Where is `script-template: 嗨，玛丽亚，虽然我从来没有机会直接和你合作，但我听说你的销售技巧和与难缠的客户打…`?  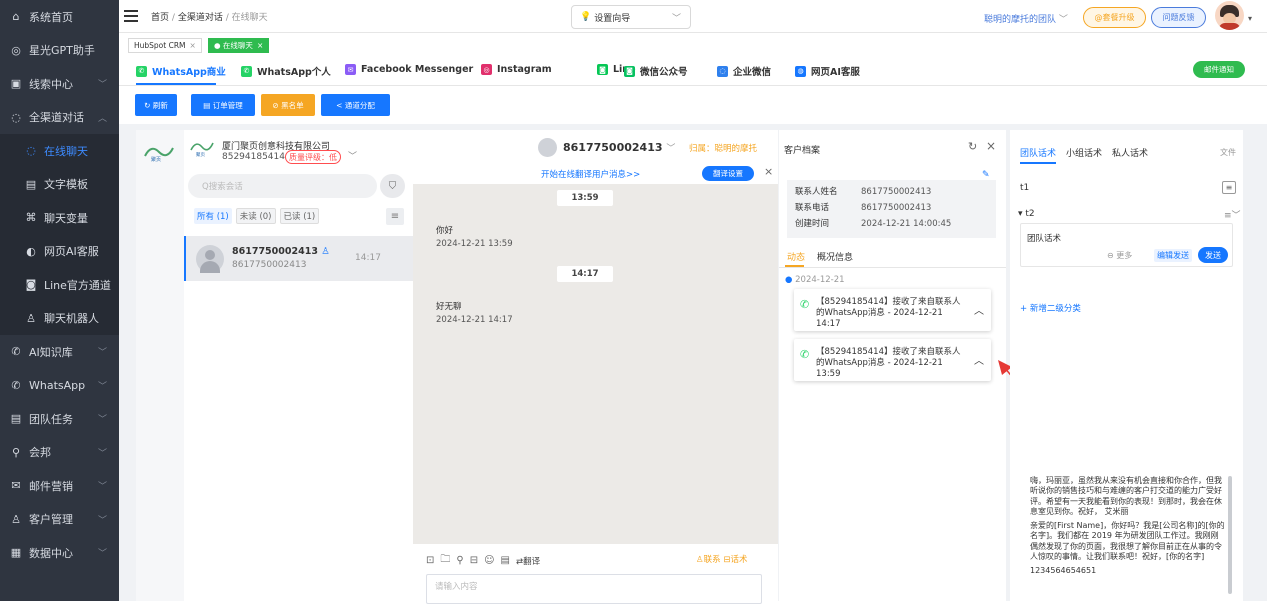
script-template: 嗨，玛丽亚，虽然我从来没有机会直接和你合作，但我听说你的销售技巧和与难缠的客户打… is located at coordinates (1127, 496).